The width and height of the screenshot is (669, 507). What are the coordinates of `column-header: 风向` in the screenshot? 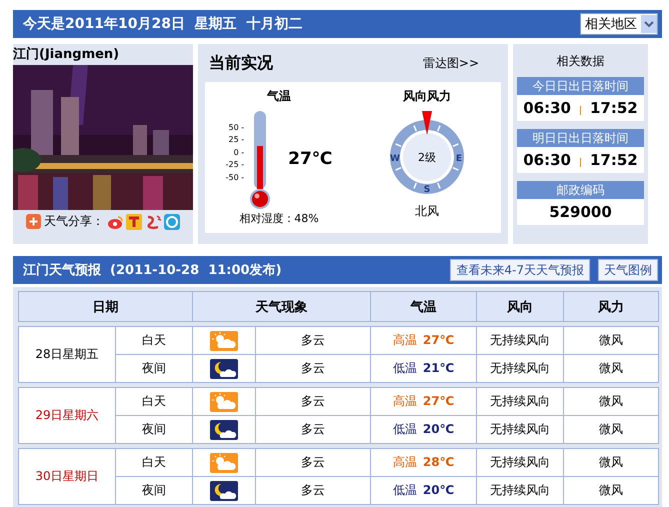 It's located at (520, 307).